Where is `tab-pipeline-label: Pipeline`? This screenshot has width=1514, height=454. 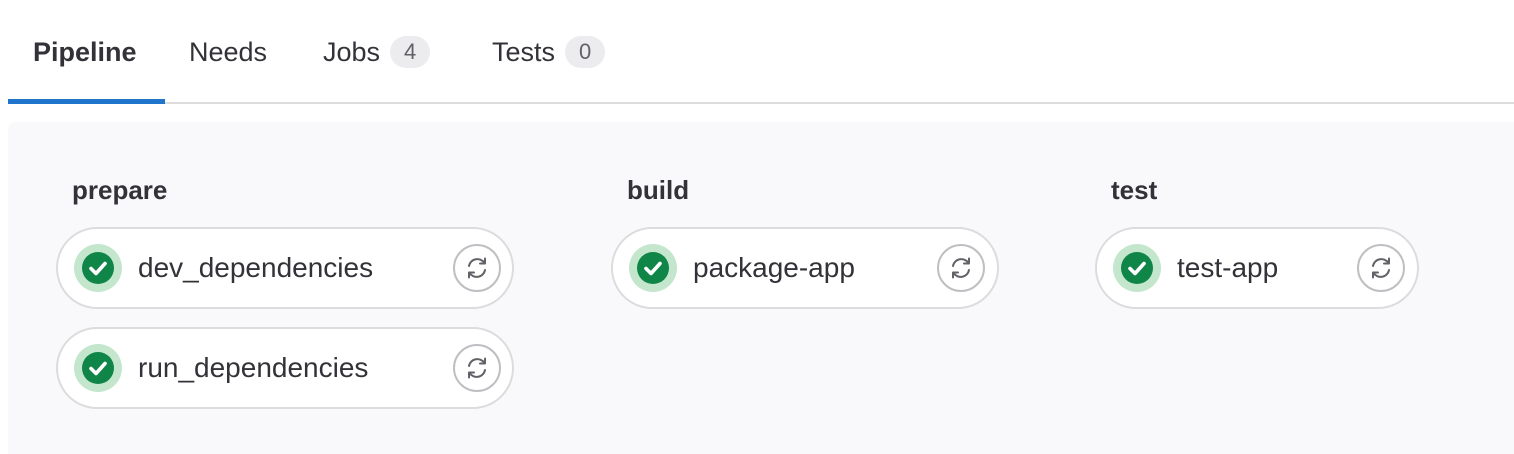
tab-pipeline-label: Pipeline is located at coordinates (85, 51).